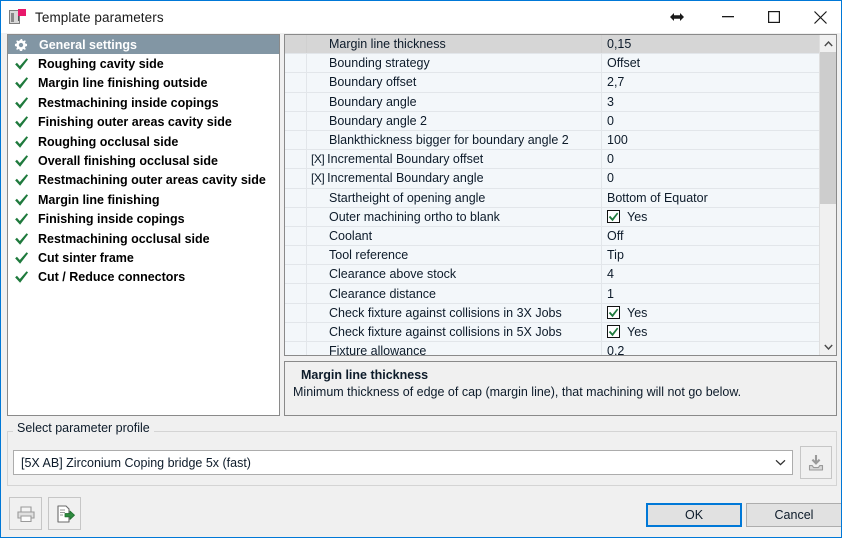  I want to click on parameter-value-cell: Bottom of Equator, so click(710, 197).